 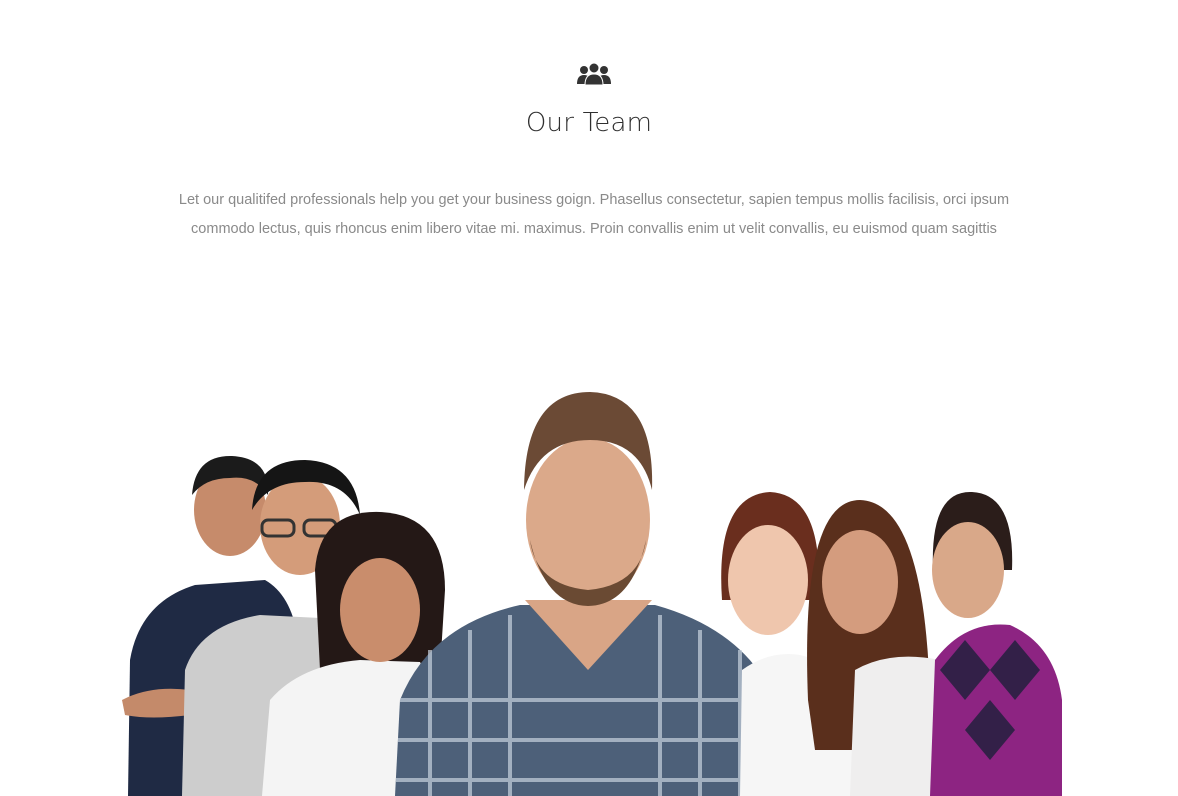 I want to click on section-title: Our Team, so click(x=589, y=123).